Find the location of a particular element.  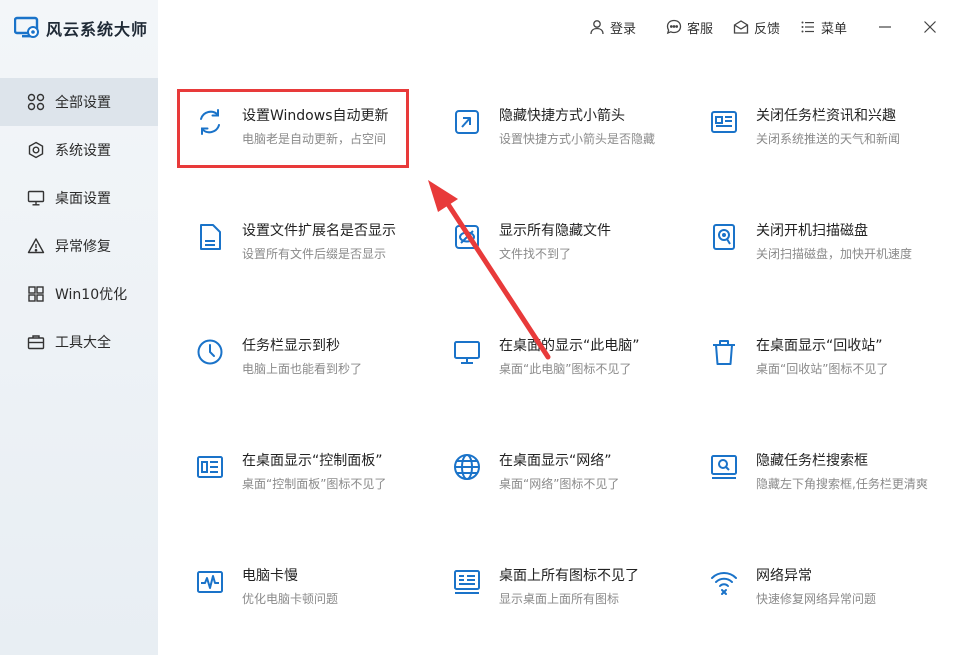

card-title: 隐藏快捷方式小箭头 is located at coordinates (562, 116).